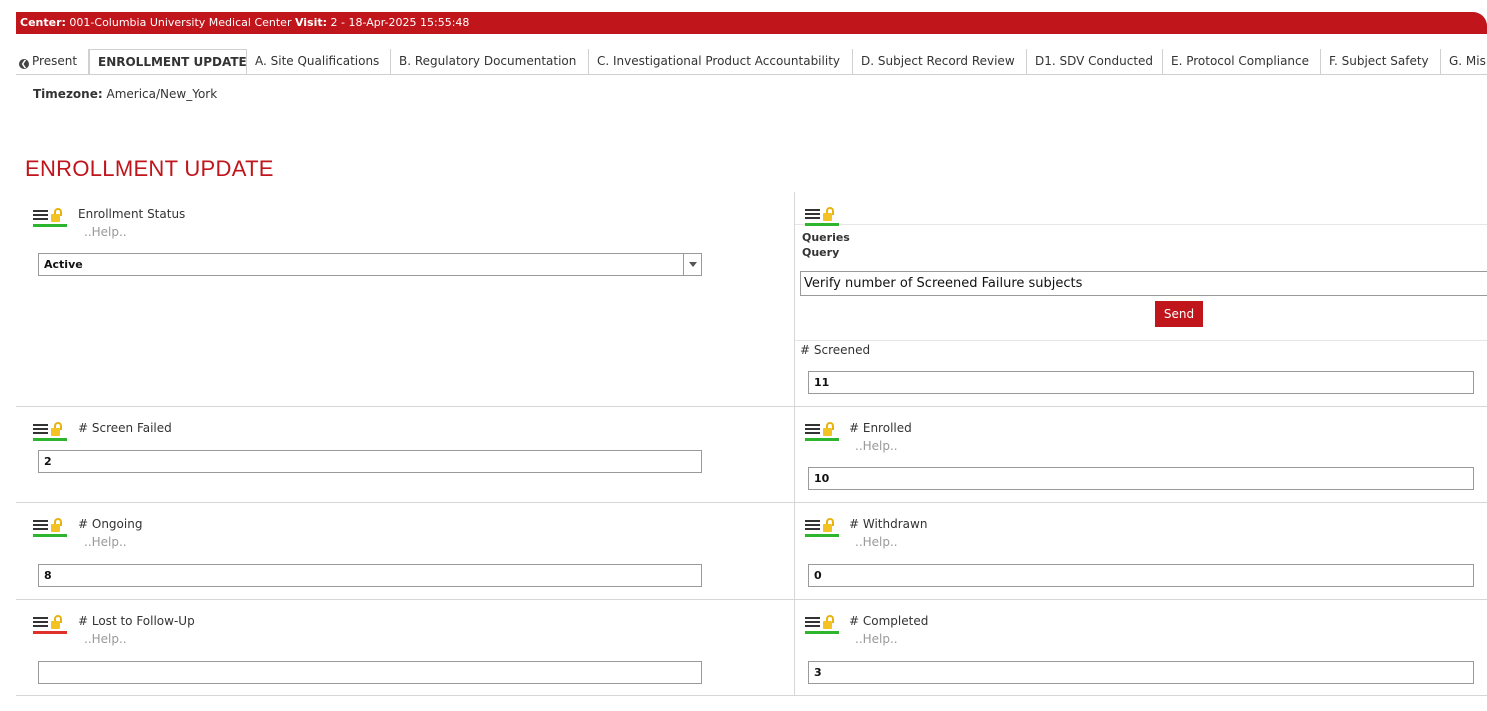 The image size is (1487, 711). I want to click on visit-label: Visit:, so click(311, 22).